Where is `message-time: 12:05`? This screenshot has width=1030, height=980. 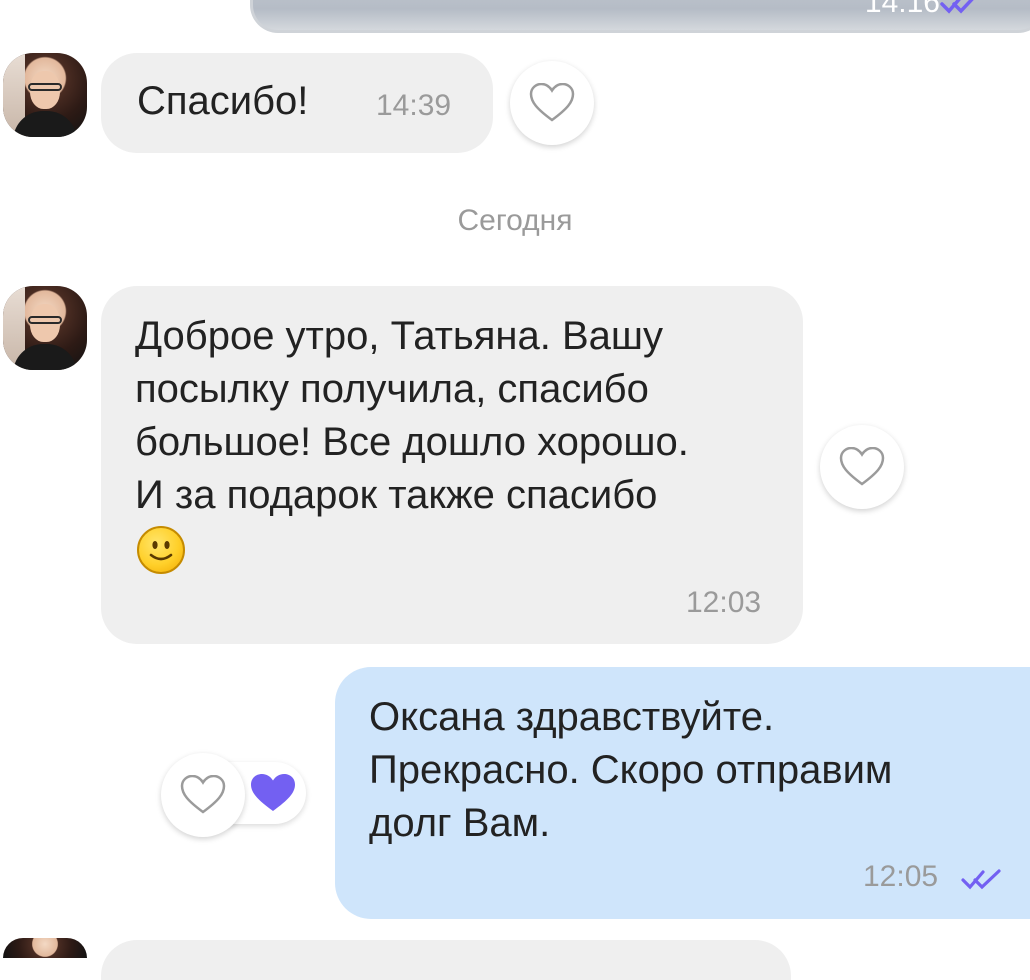
message-time: 12:05 is located at coordinates (901, 876).